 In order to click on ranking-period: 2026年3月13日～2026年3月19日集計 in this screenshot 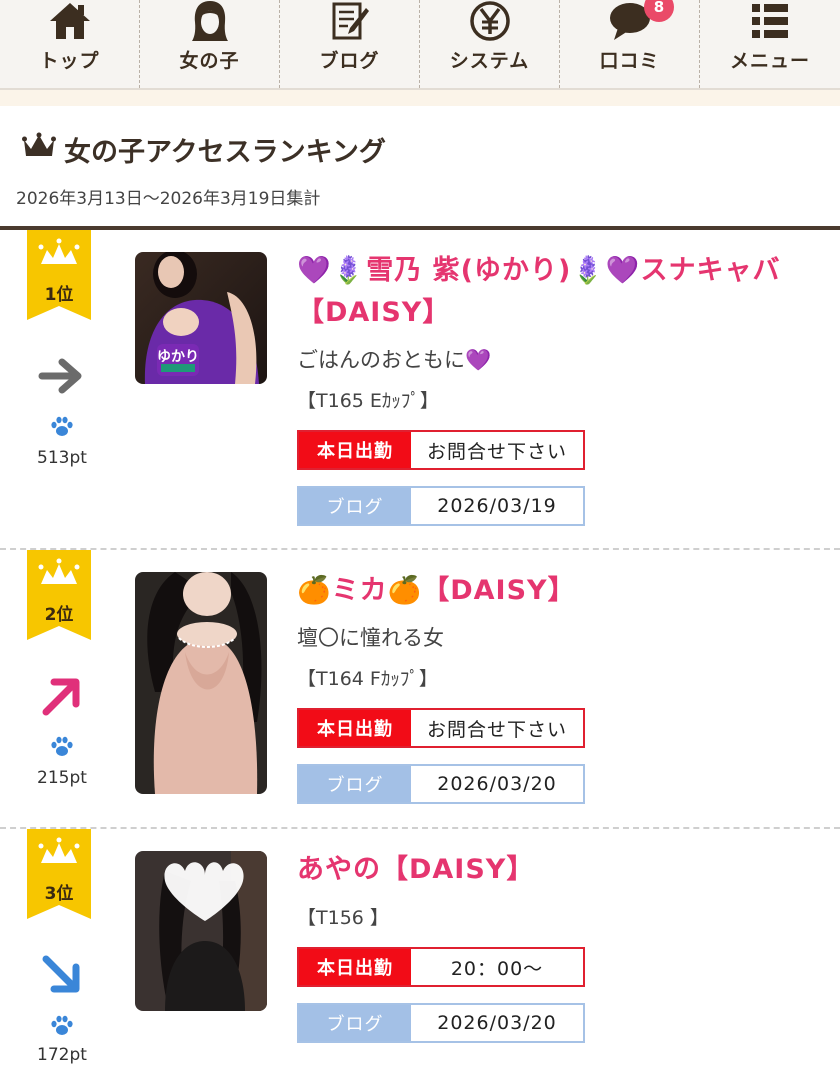, I will do `click(168, 199)`.